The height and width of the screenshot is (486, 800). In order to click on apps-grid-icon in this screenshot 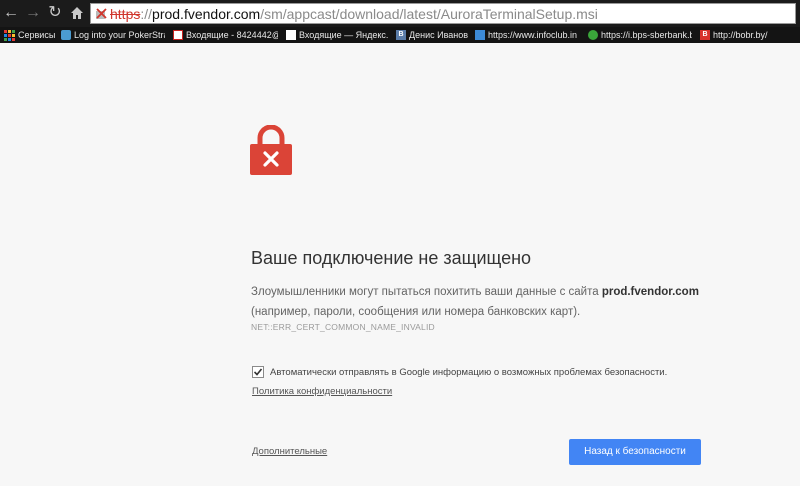, I will do `click(9, 35)`.